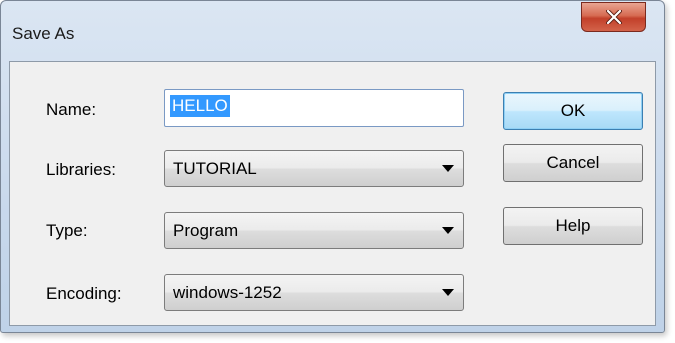 This screenshot has width=675, height=343. What do you see at coordinates (573, 111) in the screenshot?
I see `ok-button: OK` at bounding box center [573, 111].